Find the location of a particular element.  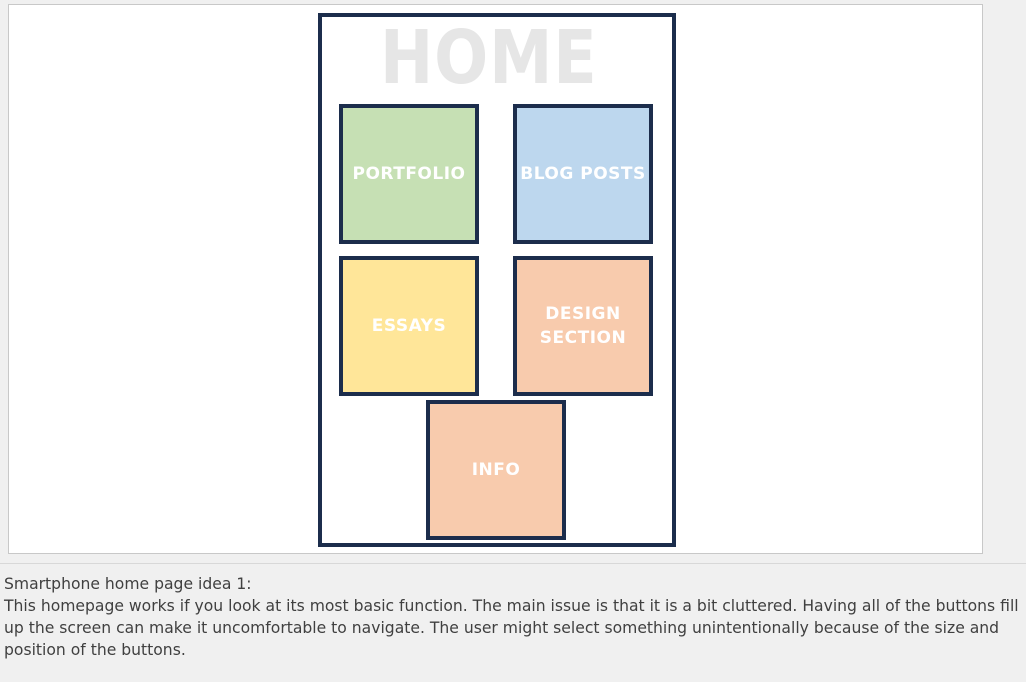

info-tile-label: INFO is located at coordinates (496, 470).